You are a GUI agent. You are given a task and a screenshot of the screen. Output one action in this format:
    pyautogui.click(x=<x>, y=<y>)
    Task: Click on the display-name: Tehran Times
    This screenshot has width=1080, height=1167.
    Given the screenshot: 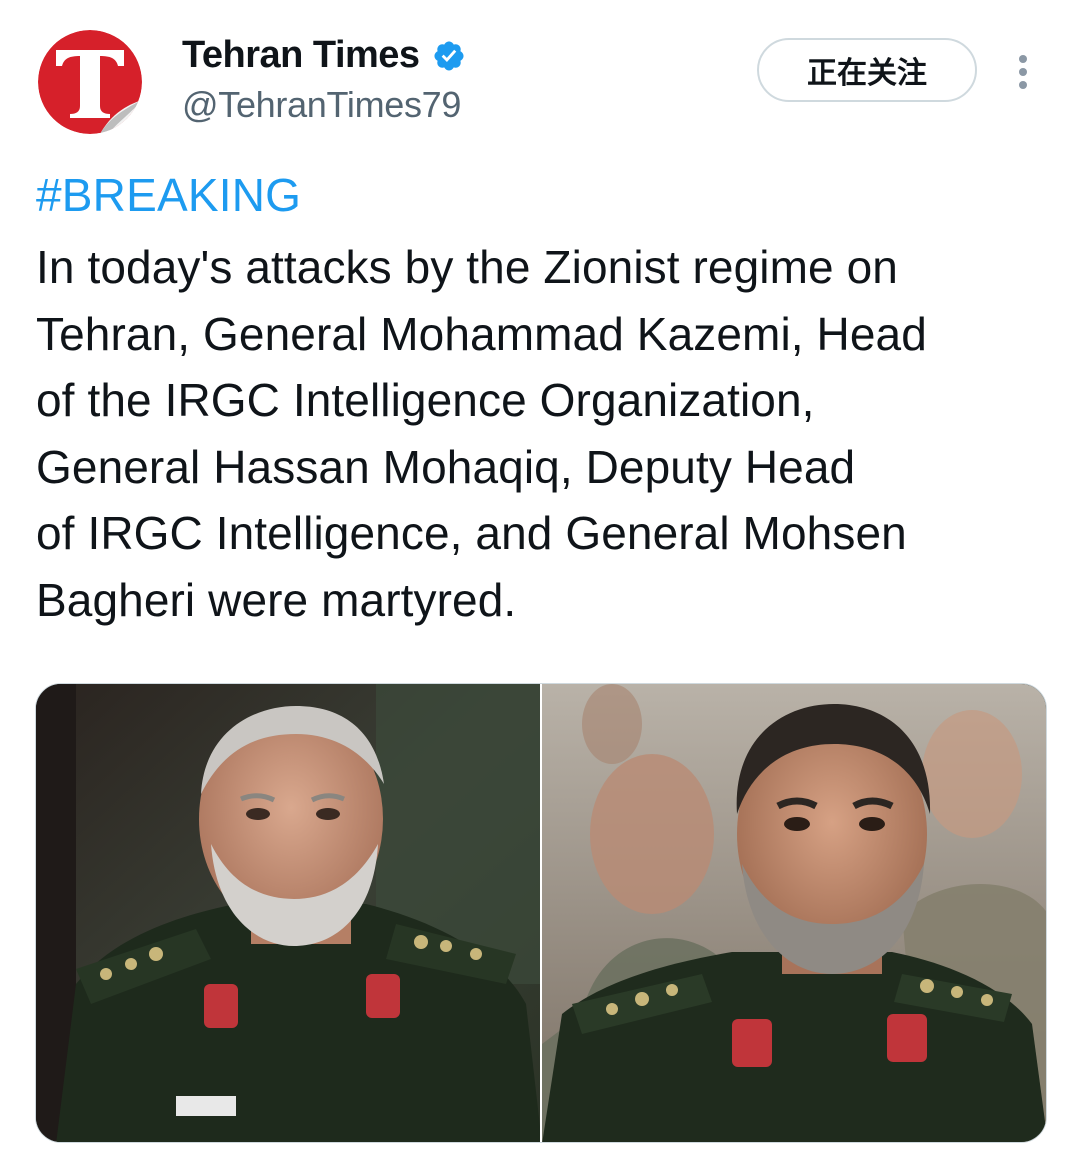 What is the action you would take?
    pyautogui.click(x=324, y=55)
    